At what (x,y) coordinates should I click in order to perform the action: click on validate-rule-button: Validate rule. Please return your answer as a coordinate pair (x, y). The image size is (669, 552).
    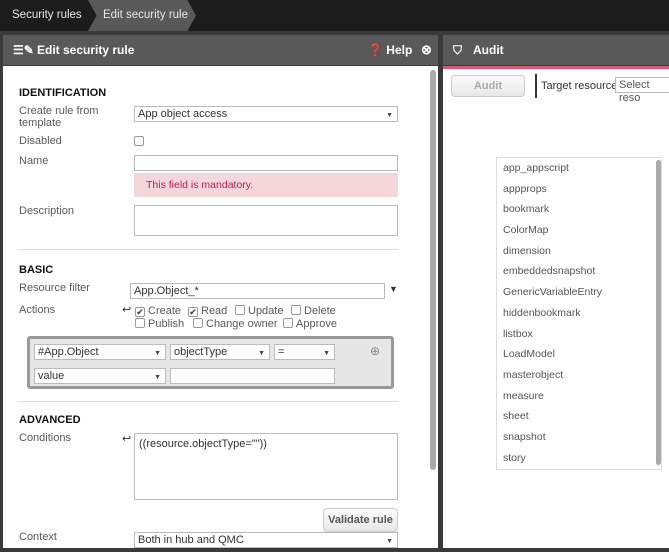
    Looking at the image, I should click on (360, 520).